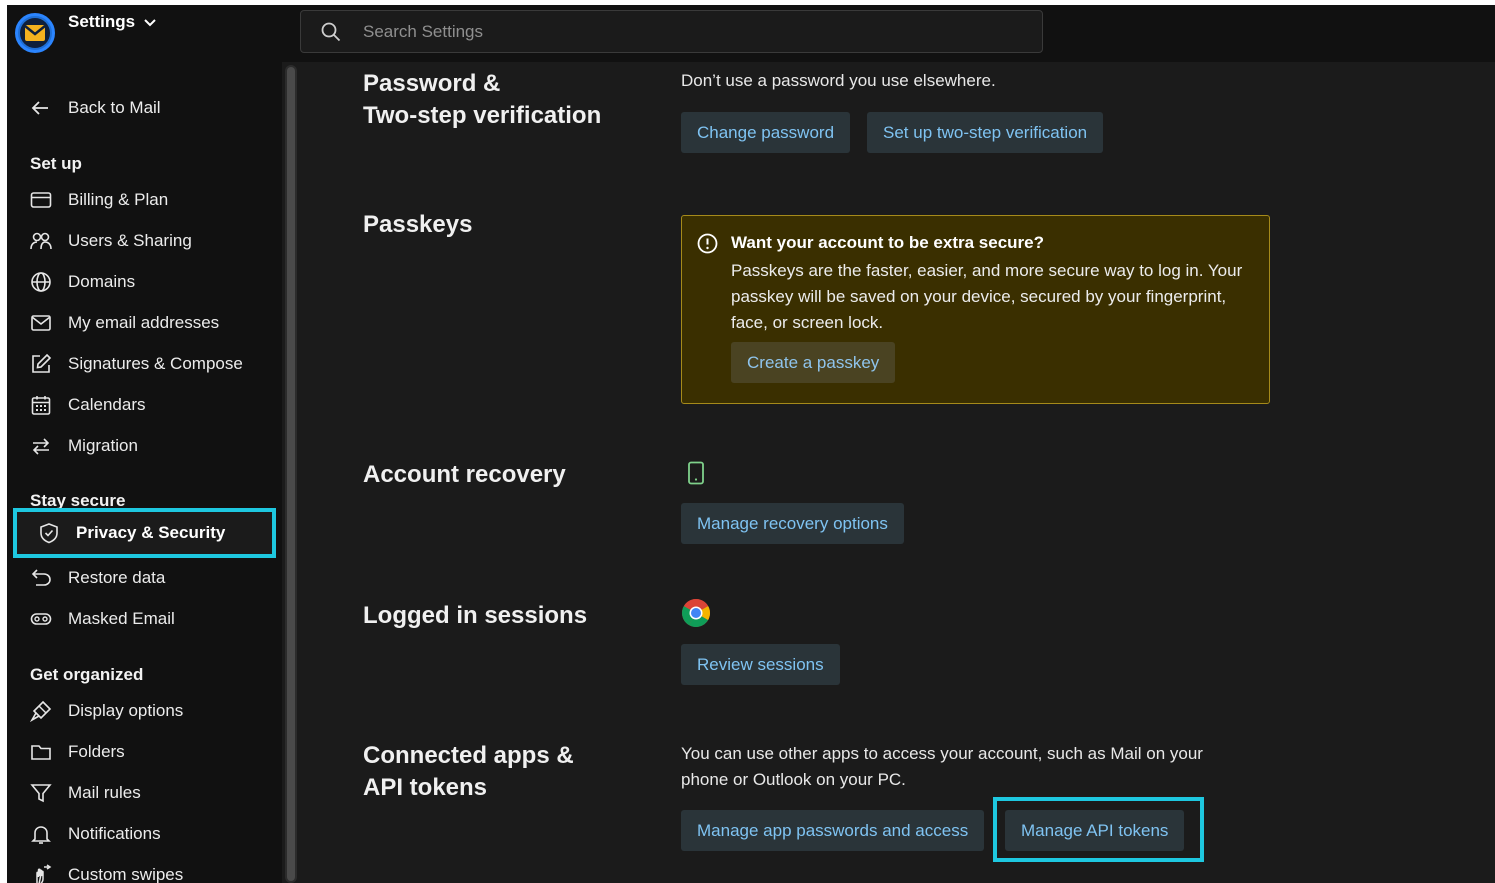 Image resolution: width=1495 pixels, height=883 pixels. I want to click on password-section-title: Password & Two-step verification, so click(482, 100).